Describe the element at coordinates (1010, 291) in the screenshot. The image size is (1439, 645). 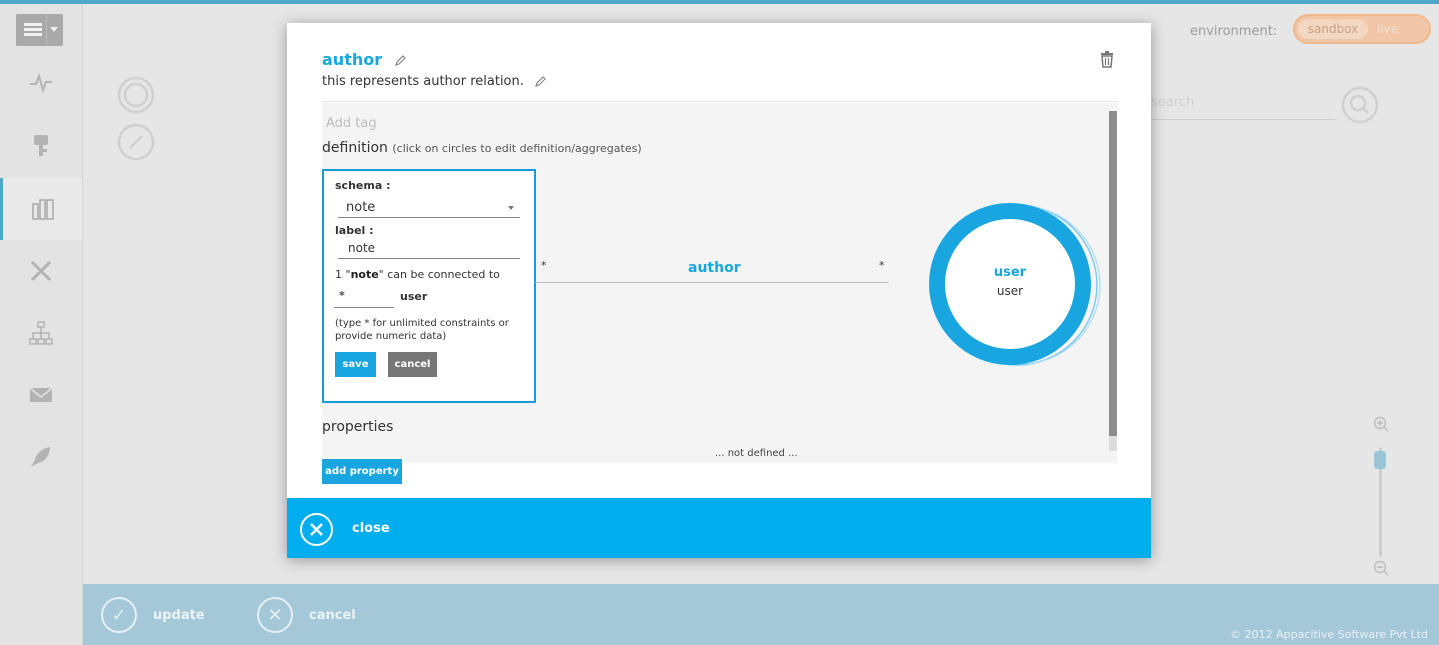
I see `node-label: user` at that location.